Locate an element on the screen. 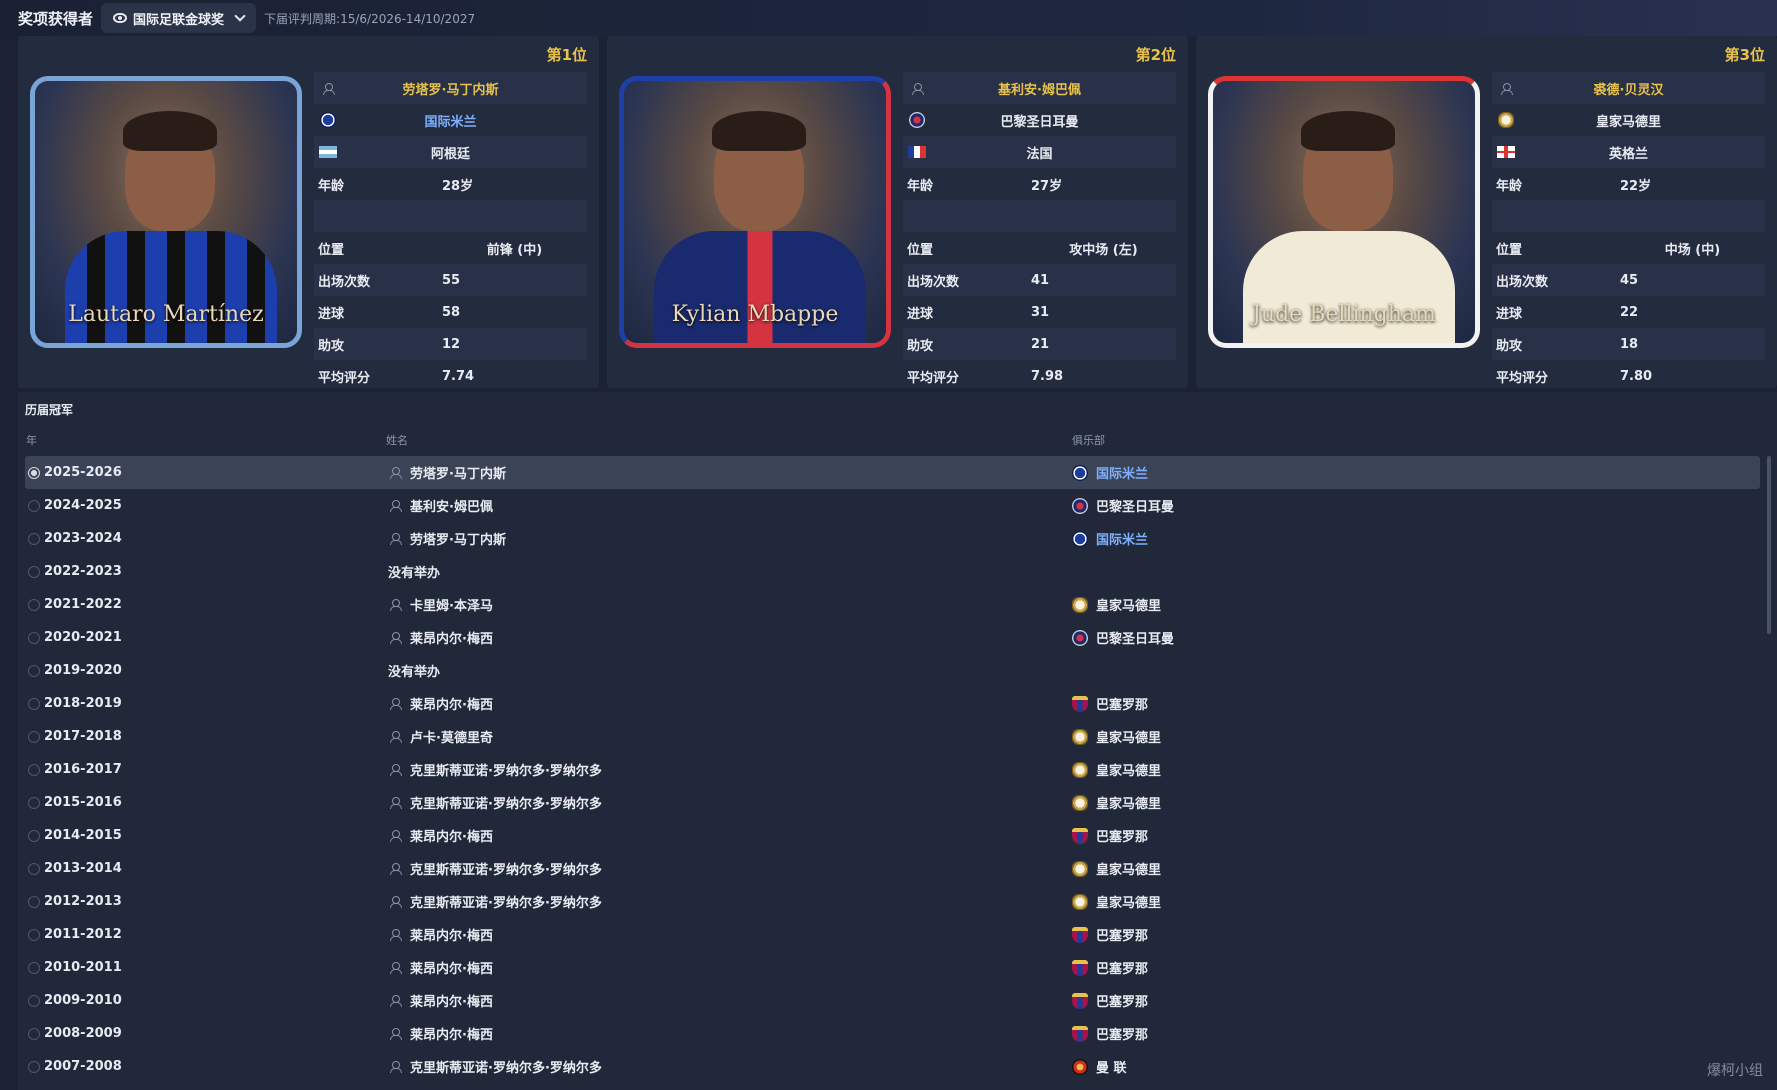 The width and height of the screenshot is (1777, 1090). table-row: 2009-2010 莱昂内尔·梅西 巴塞罗那 is located at coordinates (892, 1000).